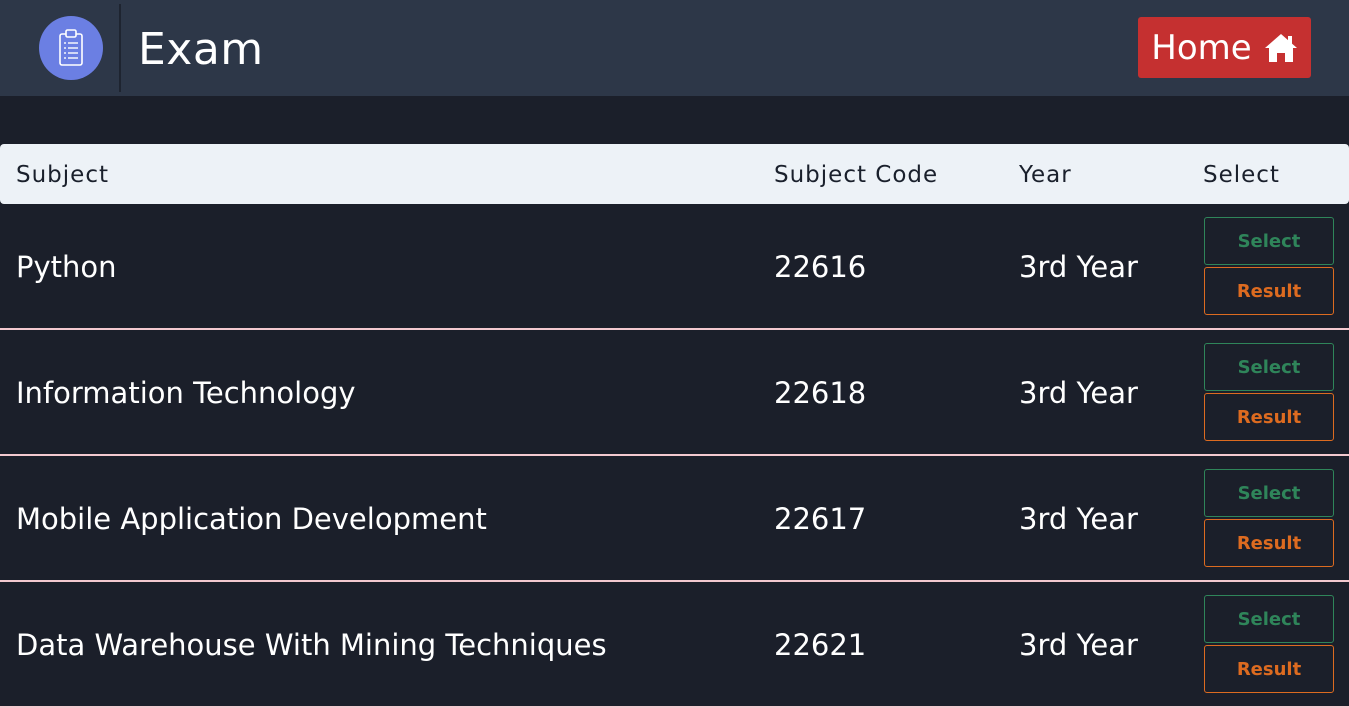 The image size is (1349, 708). Describe the element at coordinates (1241, 175) in the screenshot. I see `column-header-select: Select` at that location.